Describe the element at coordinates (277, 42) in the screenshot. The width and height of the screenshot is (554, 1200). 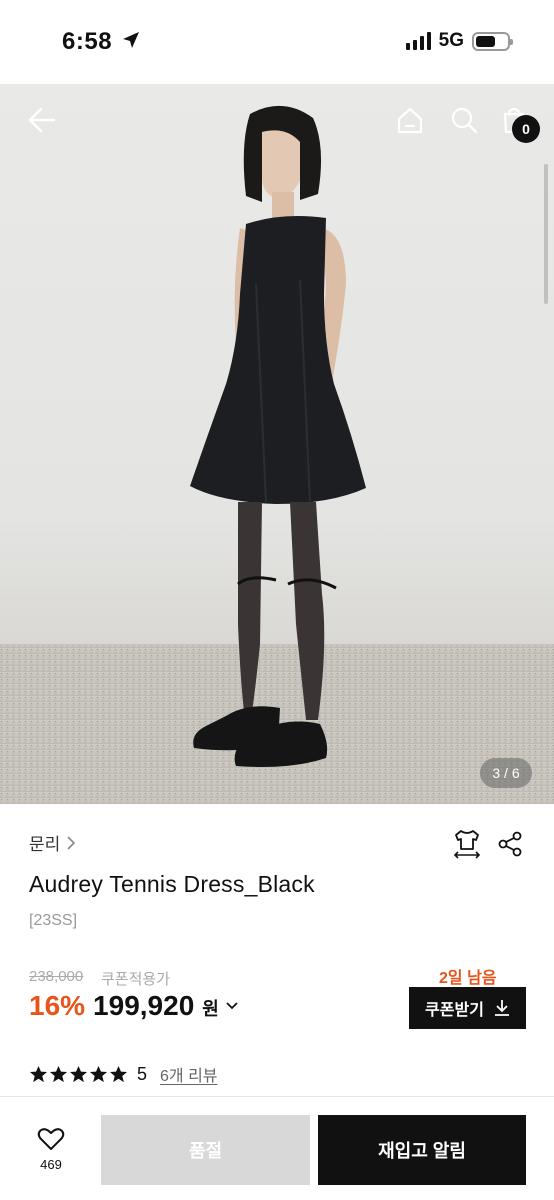
I see `status-bar: 6:58 5G` at that location.